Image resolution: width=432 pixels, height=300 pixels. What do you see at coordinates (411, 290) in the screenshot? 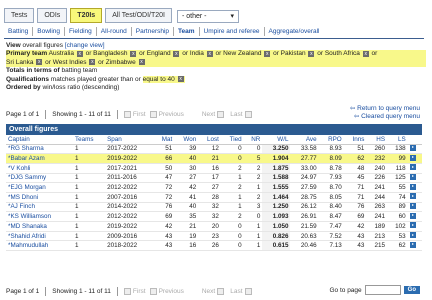
I see `go-button: Go` at bounding box center [411, 290].